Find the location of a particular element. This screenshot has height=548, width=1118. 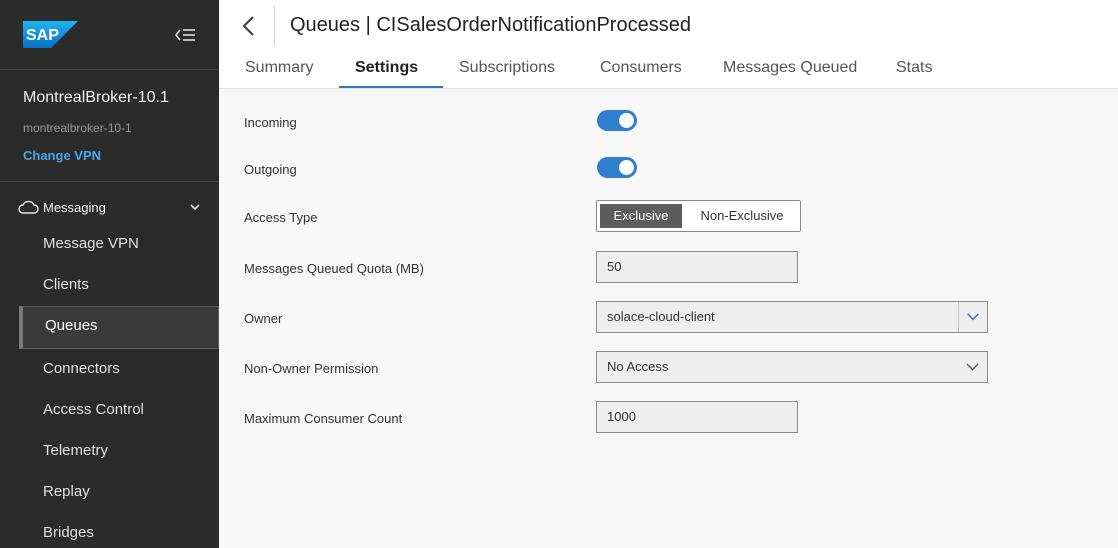

access-type-segmented-control: Exclusive Non-Exclusive is located at coordinates (698, 216).